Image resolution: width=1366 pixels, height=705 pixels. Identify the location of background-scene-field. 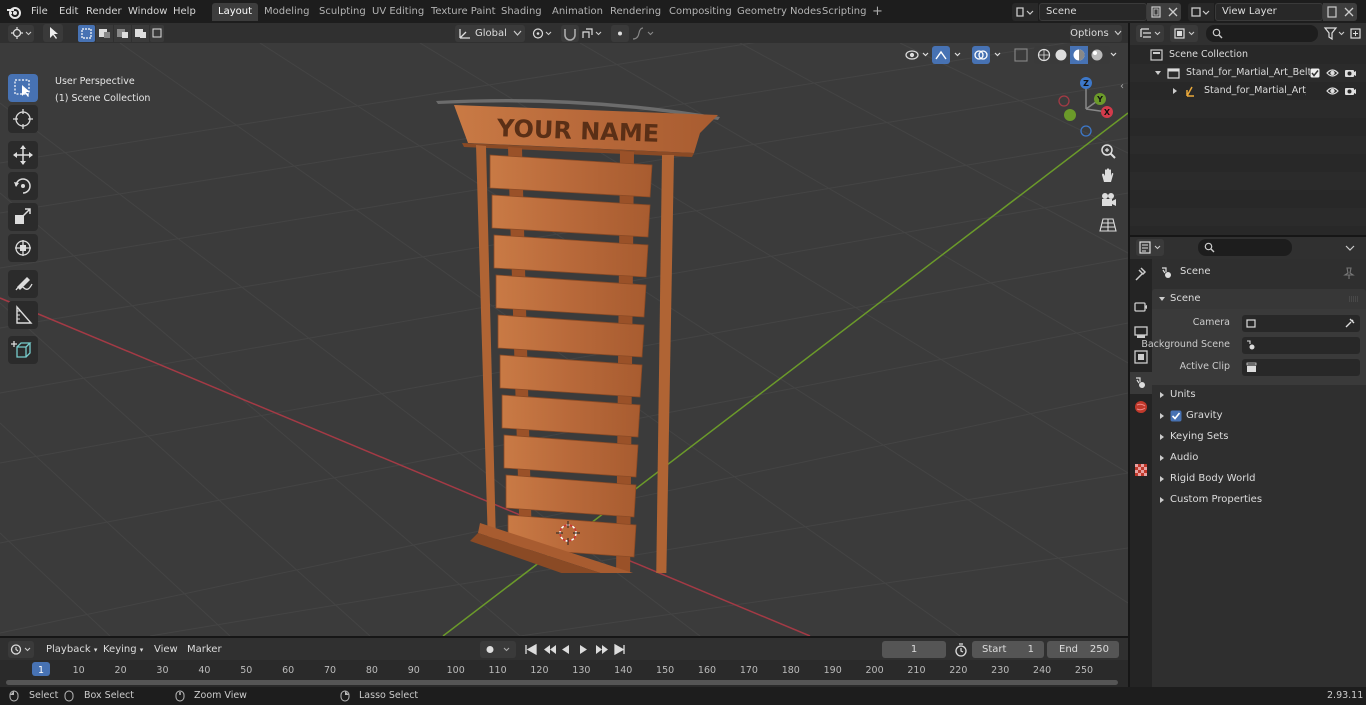
(1301, 345).